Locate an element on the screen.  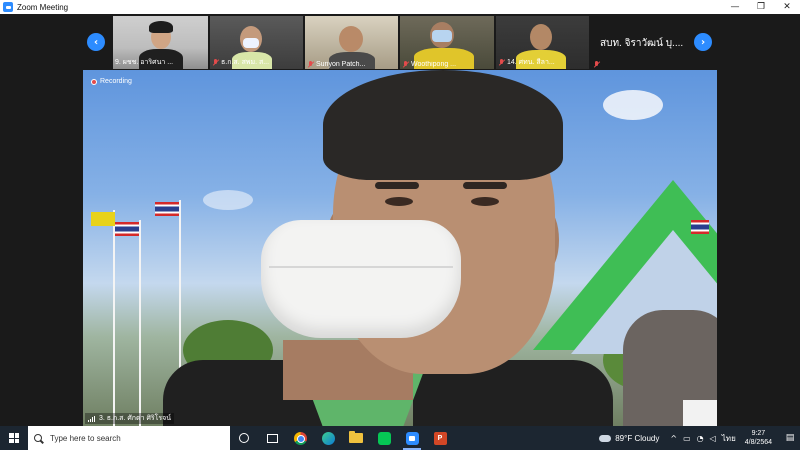
powerpoint-taskbar-button: P is located at coordinates (440, 438).